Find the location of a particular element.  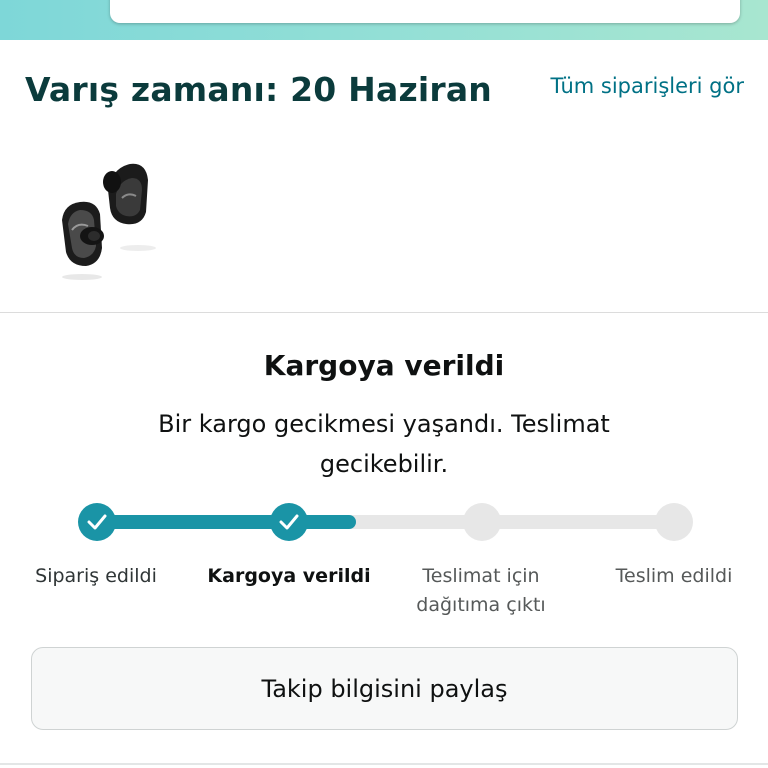

step-shipped-dot is located at coordinates (289, 522).